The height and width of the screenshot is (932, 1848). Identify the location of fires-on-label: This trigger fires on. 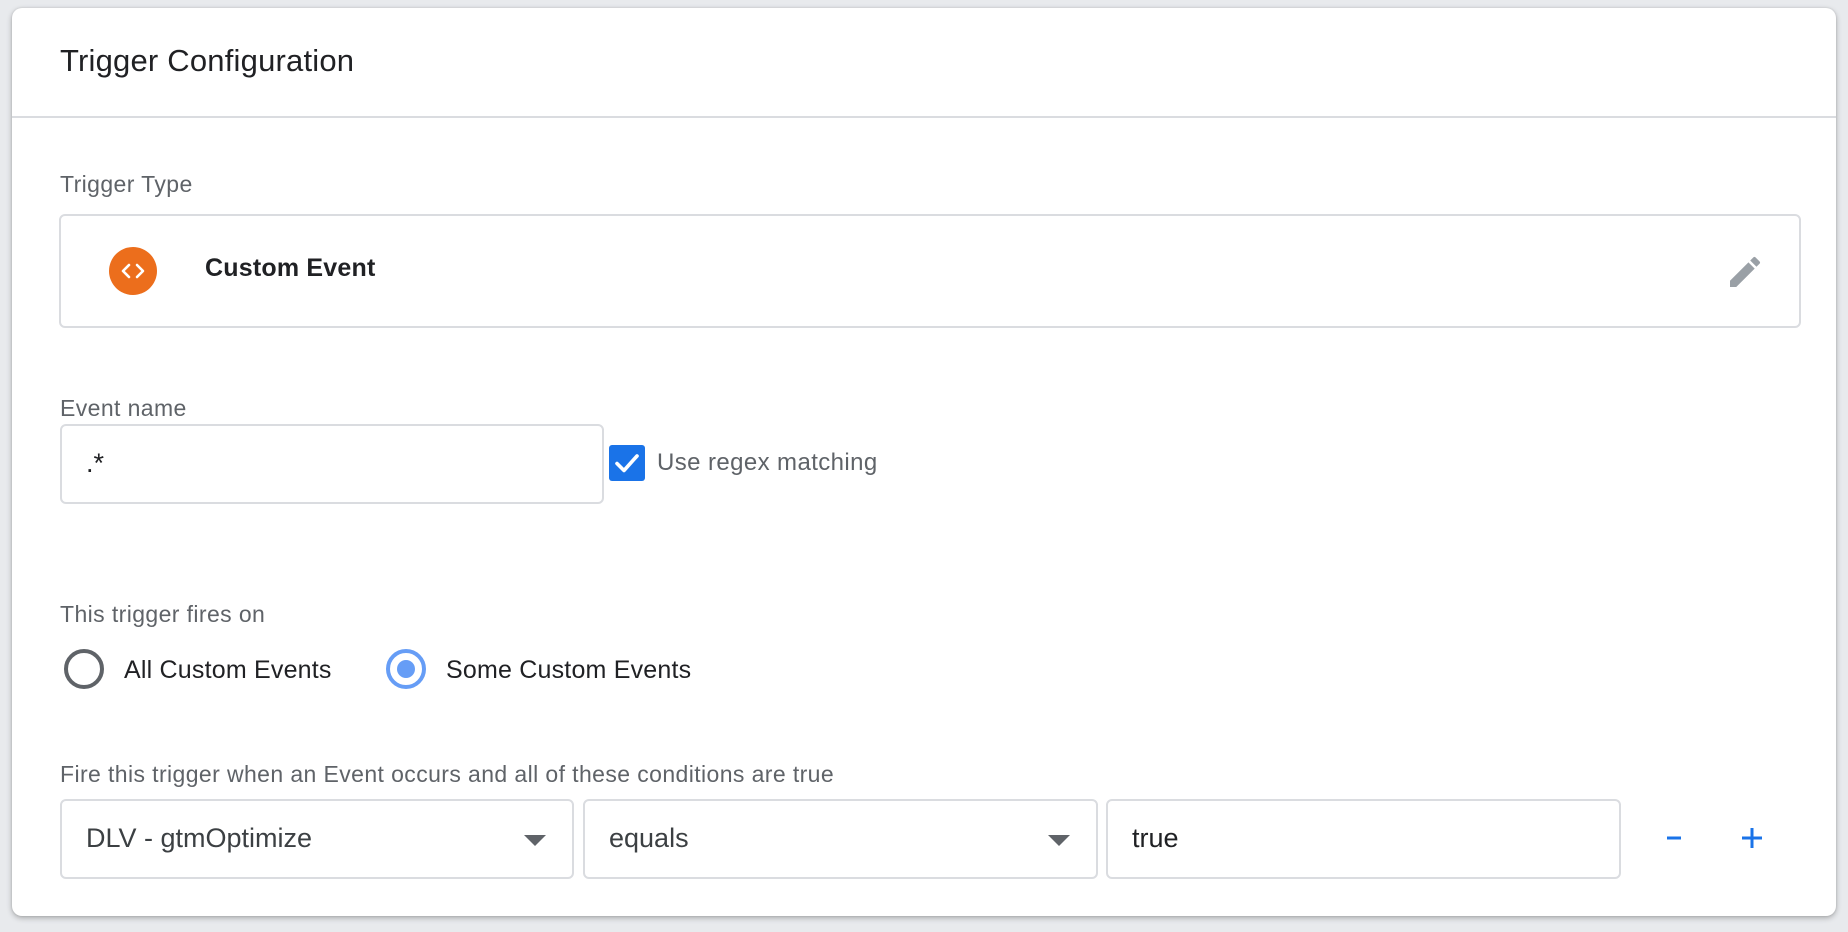
(163, 614).